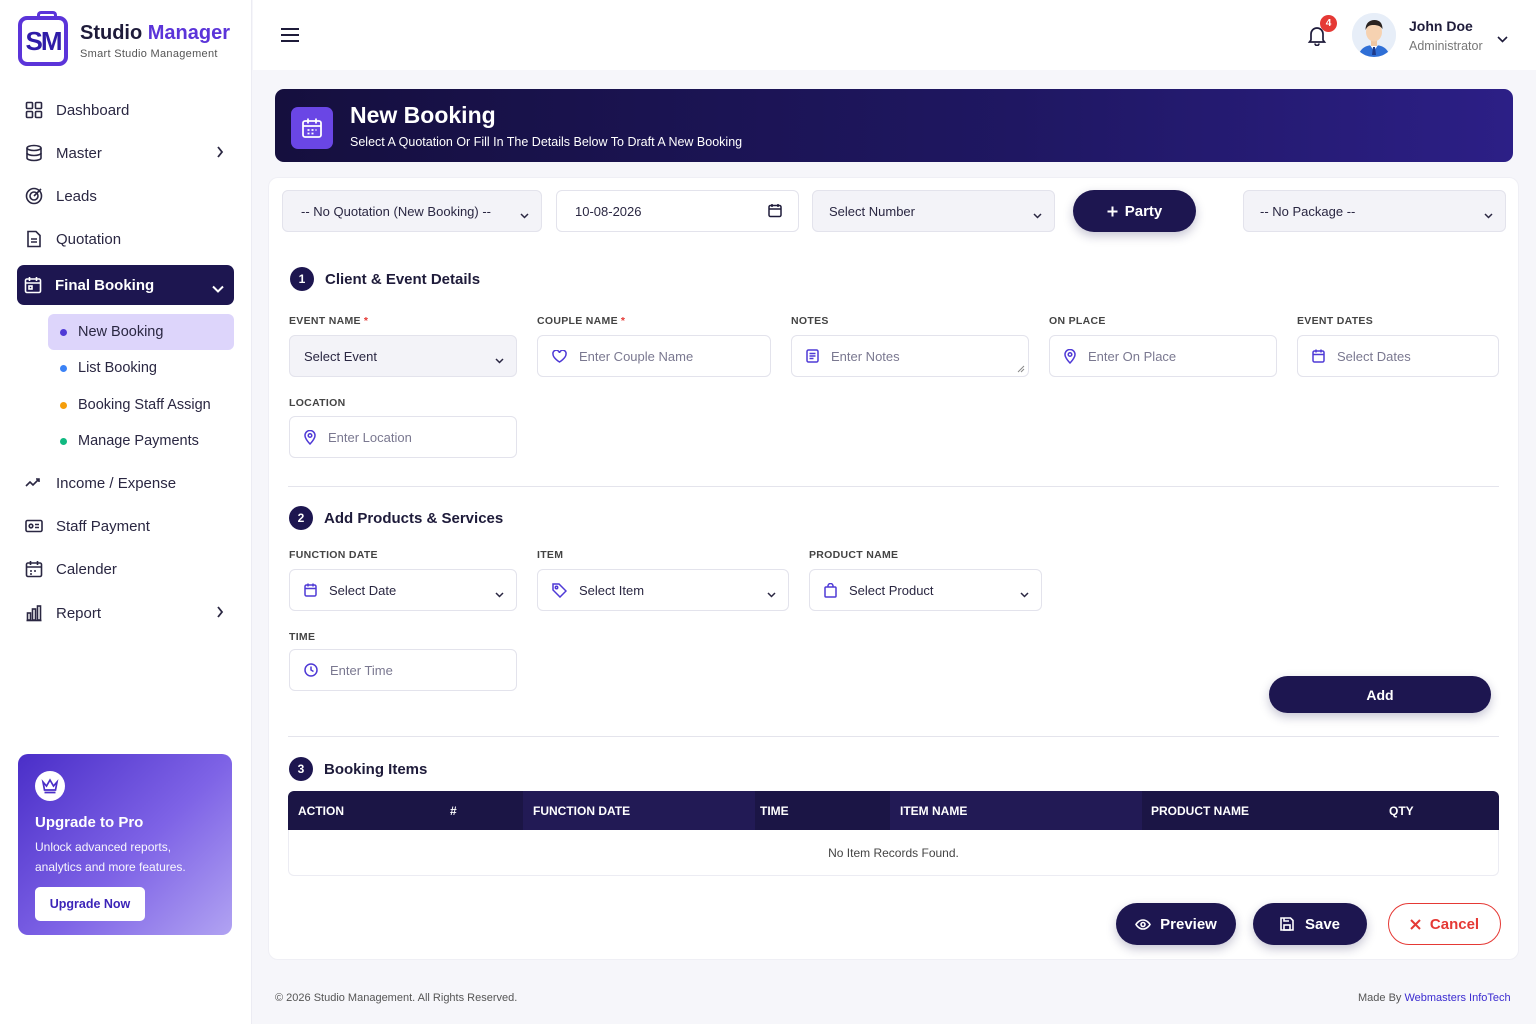 The image size is (1536, 1024). I want to click on promo-title: Upgrade to Pro, so click(89, 822).